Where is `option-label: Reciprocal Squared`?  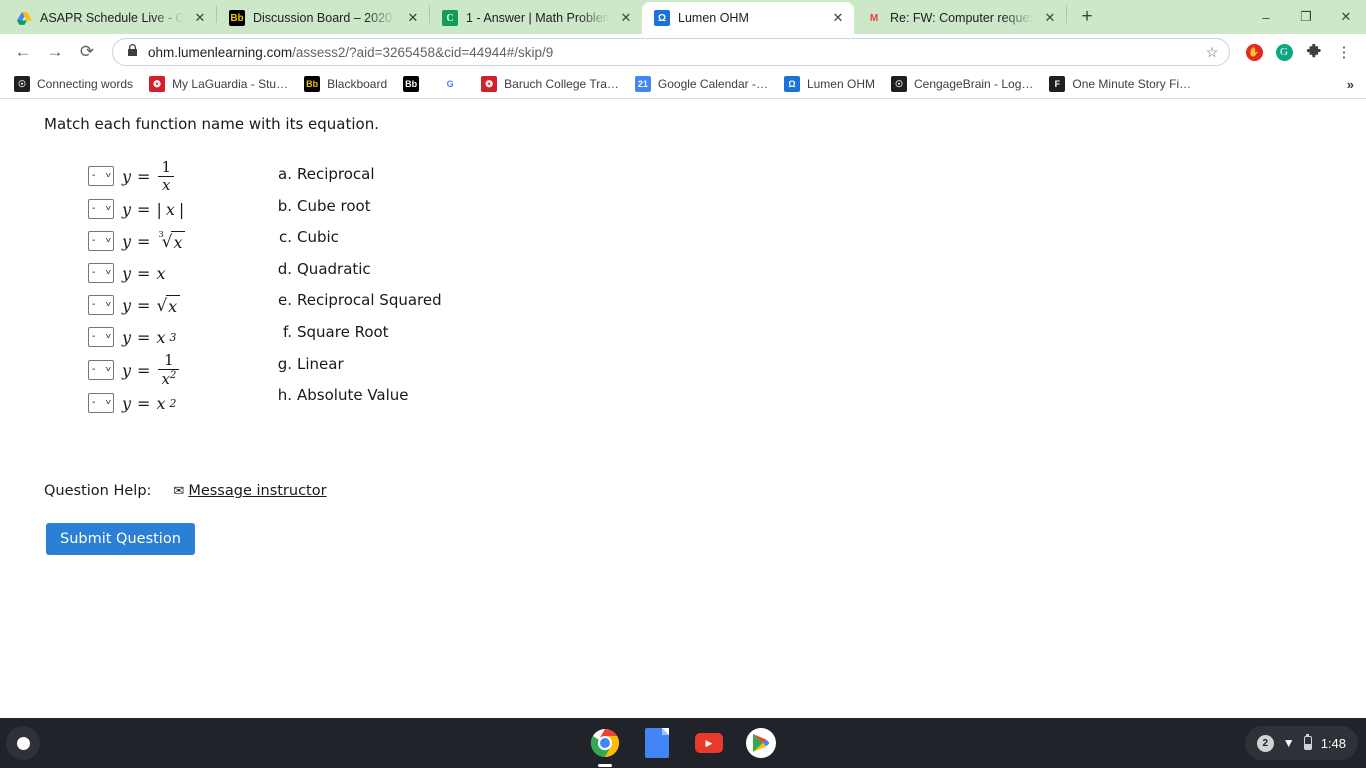
option-label: Reciprocal Squared is located at coordinates (369, 300).